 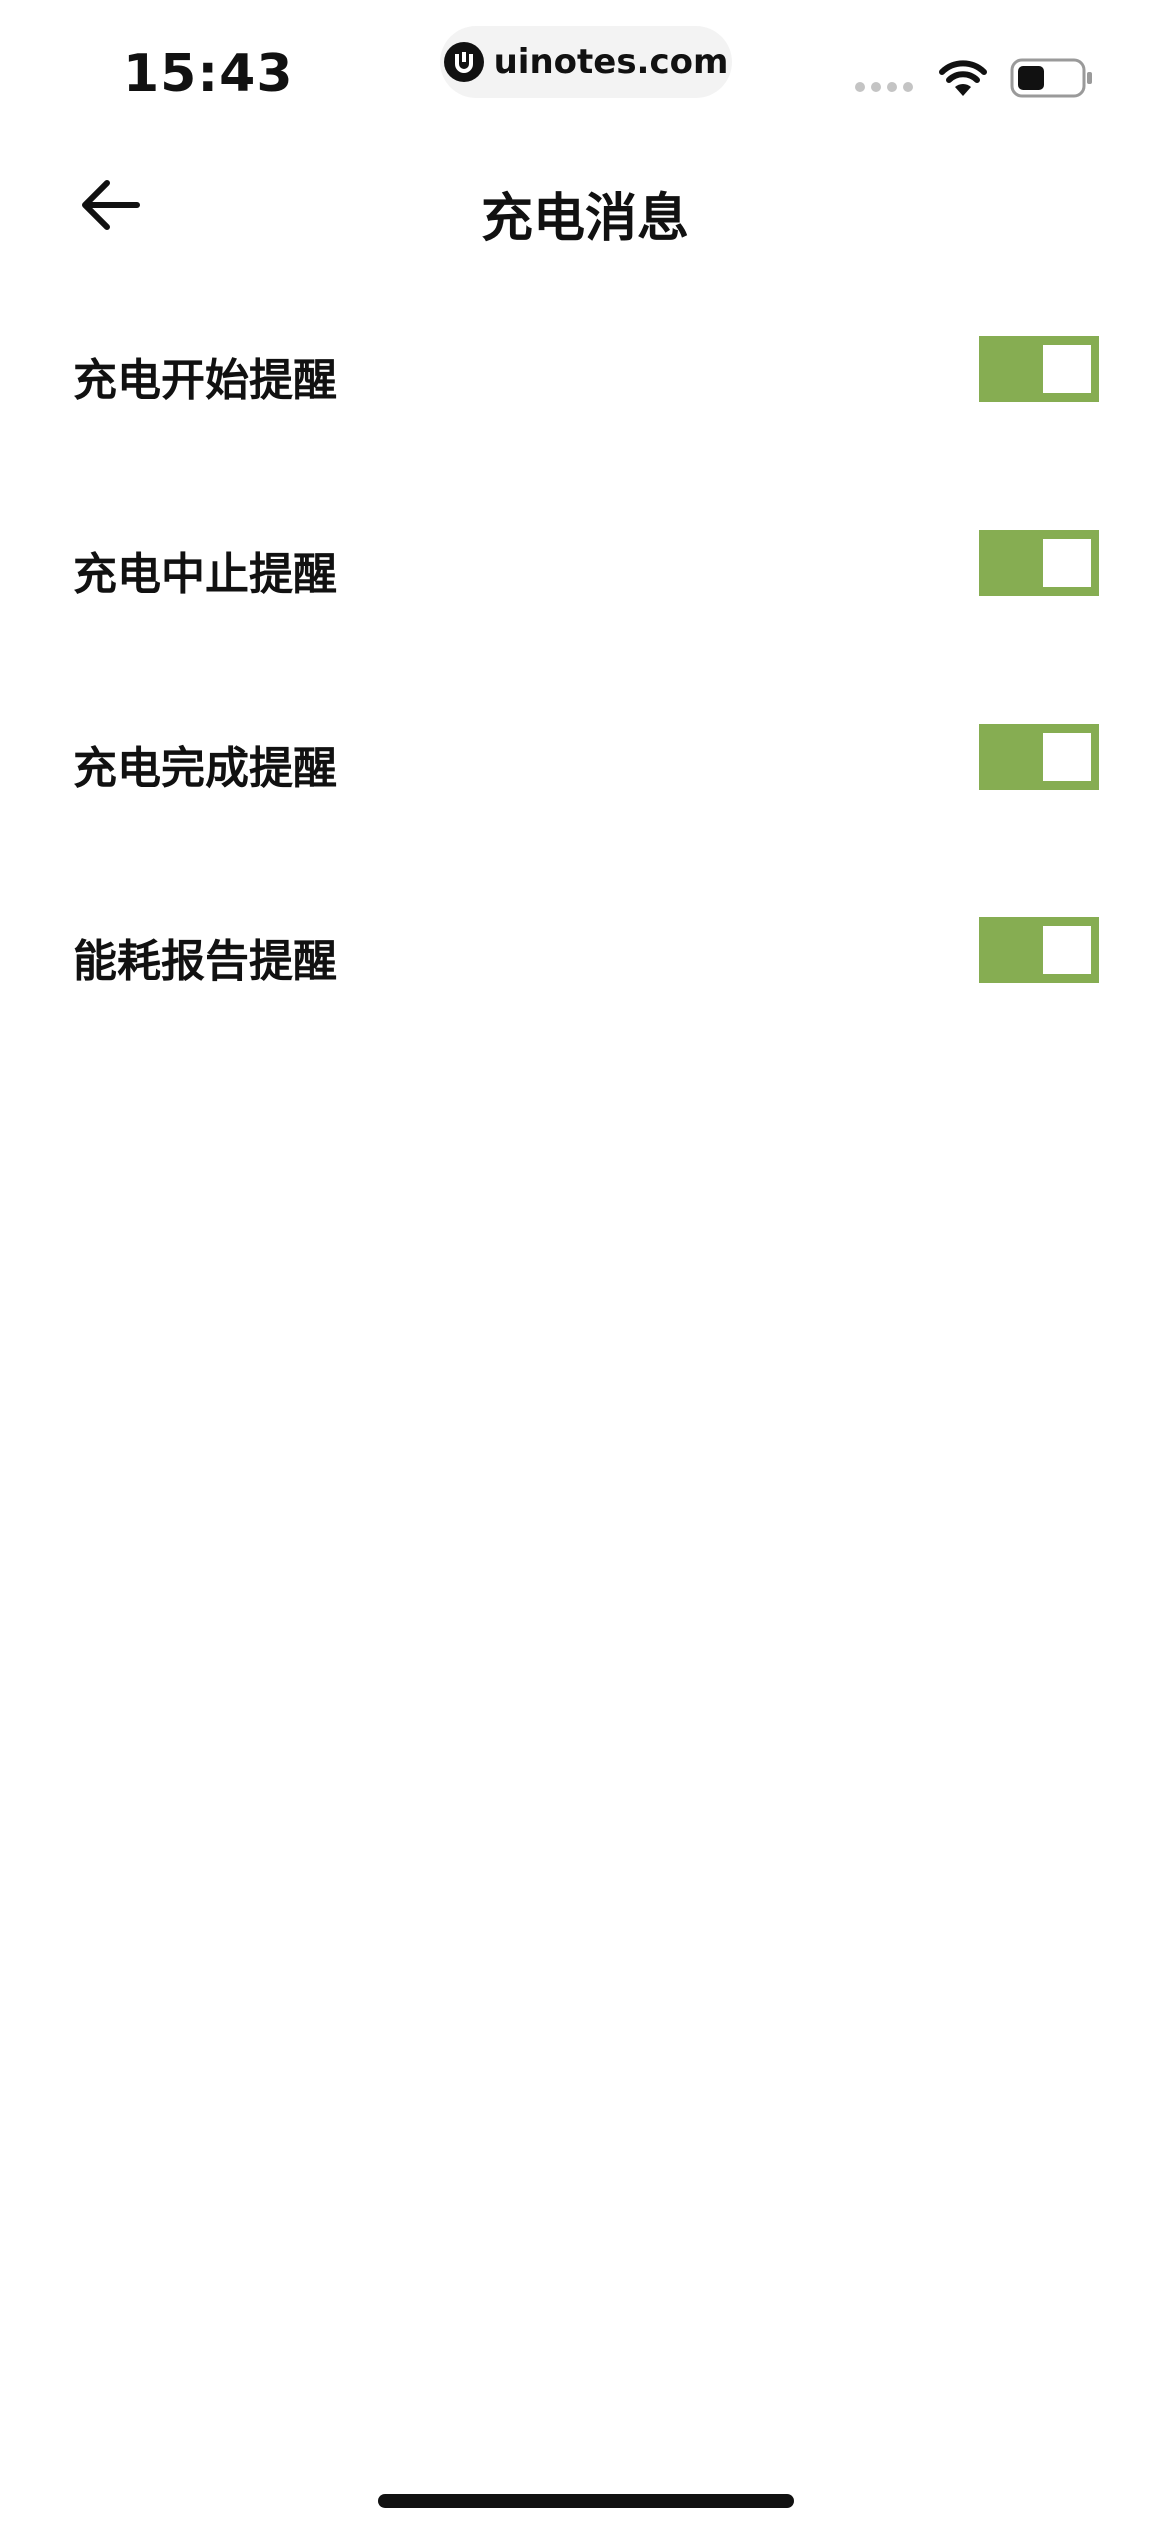 I want to click on setting-row-charge-stop: 充电中止提醒, so click(x=585, y=564).